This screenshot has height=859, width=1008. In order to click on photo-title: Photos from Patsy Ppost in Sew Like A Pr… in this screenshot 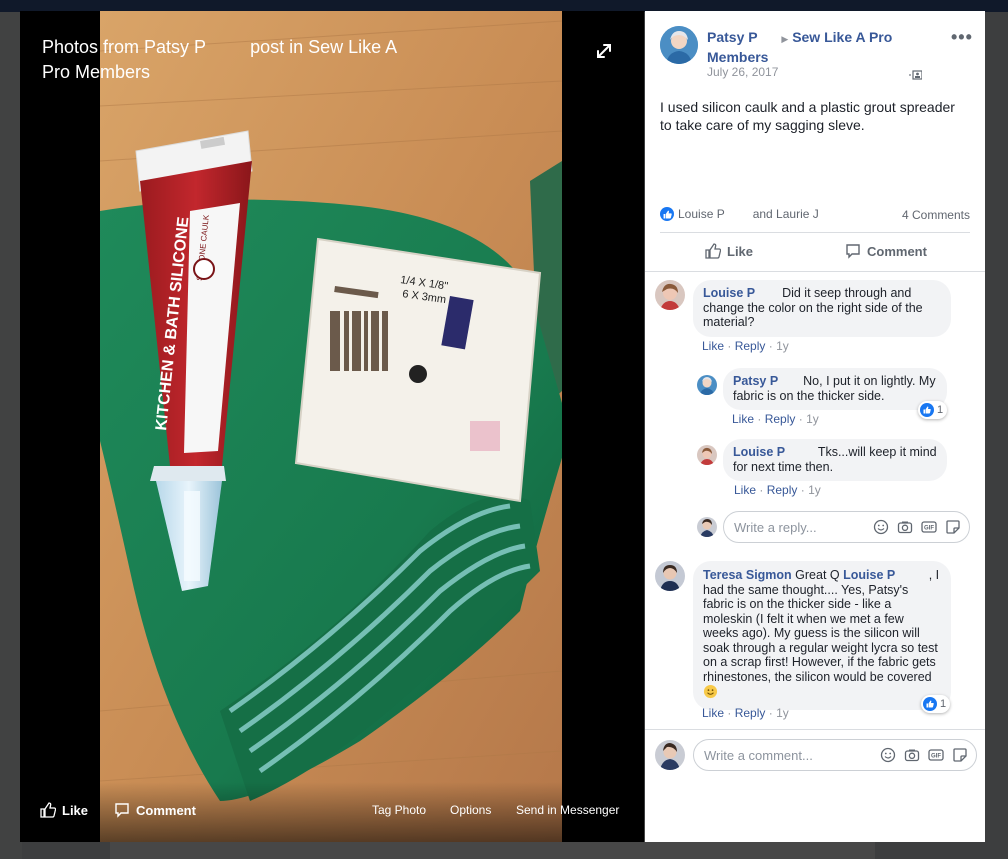, I will do `click(222, 60)`.